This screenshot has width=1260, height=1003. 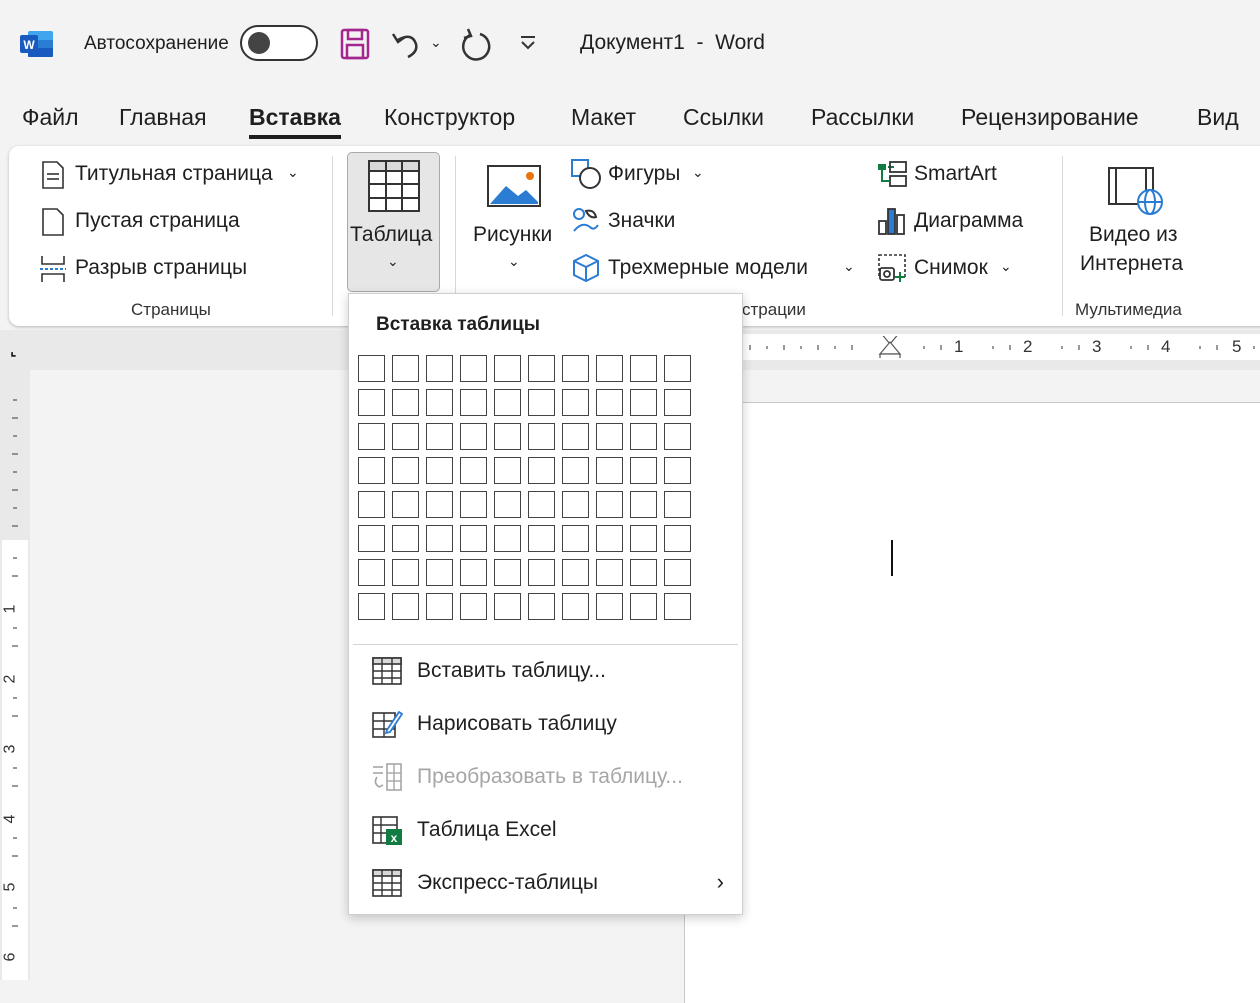 What do you see at coordinates (644, 174) in the screenshot?
I see `shapes-button: Фигуры` at bounding box center [644, 174].